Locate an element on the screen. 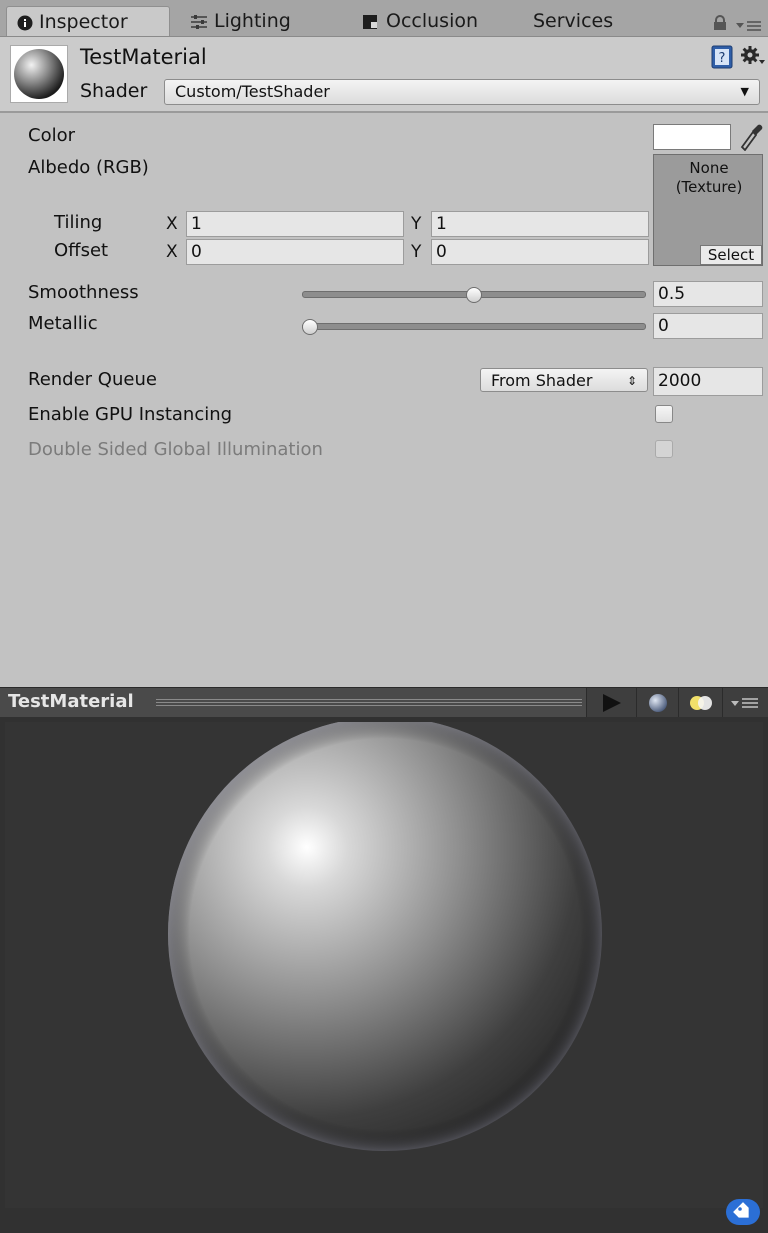  preview-menu-button is located at coordinates (745, 703).